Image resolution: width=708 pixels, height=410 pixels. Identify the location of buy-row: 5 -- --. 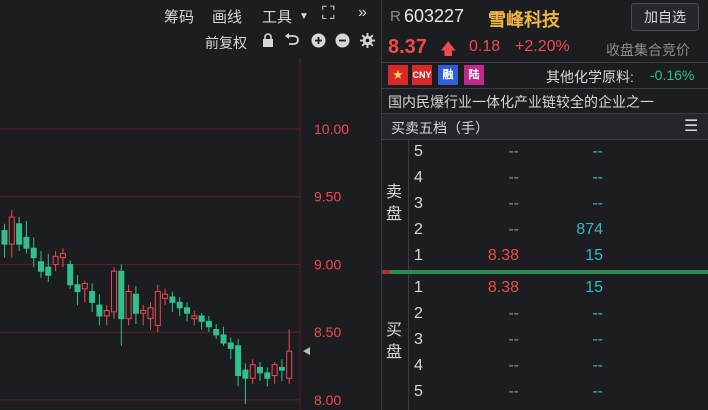
(545, 393).